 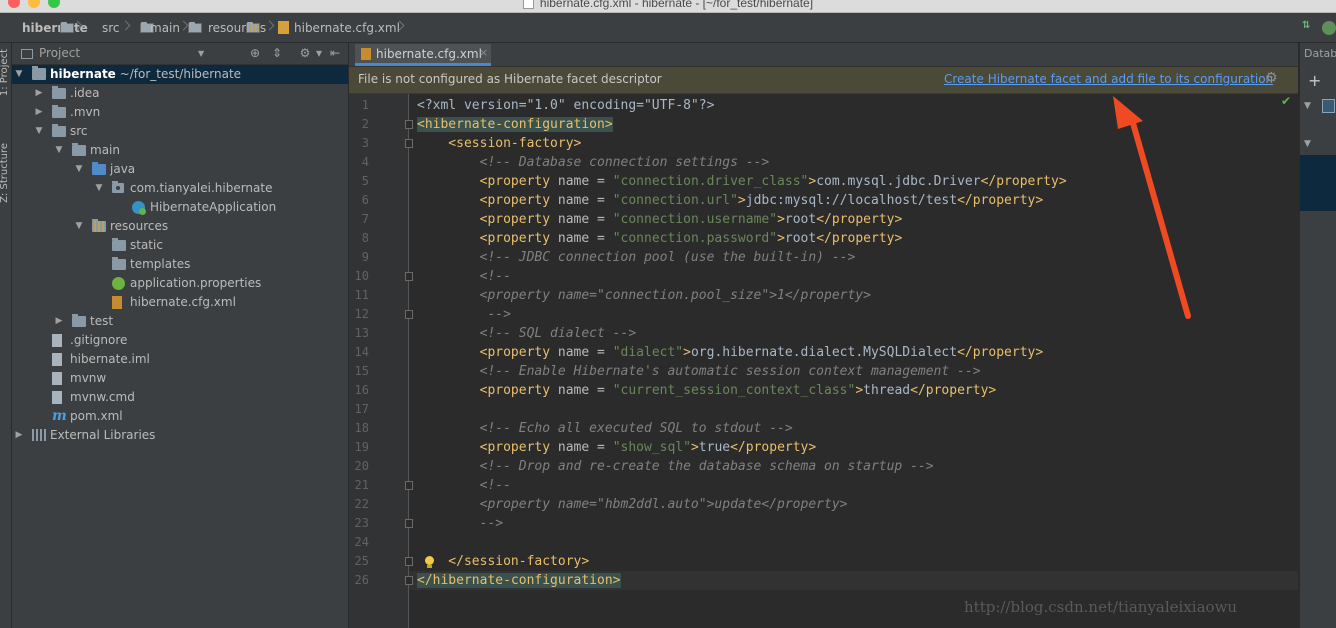 I want to click on code-token: jdbc:mysql://localhost/test, so click(x=851, y=200).